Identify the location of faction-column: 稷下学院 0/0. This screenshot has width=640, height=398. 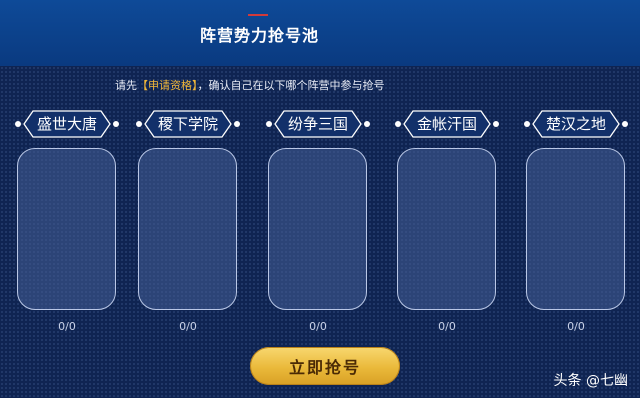
(188, 221).